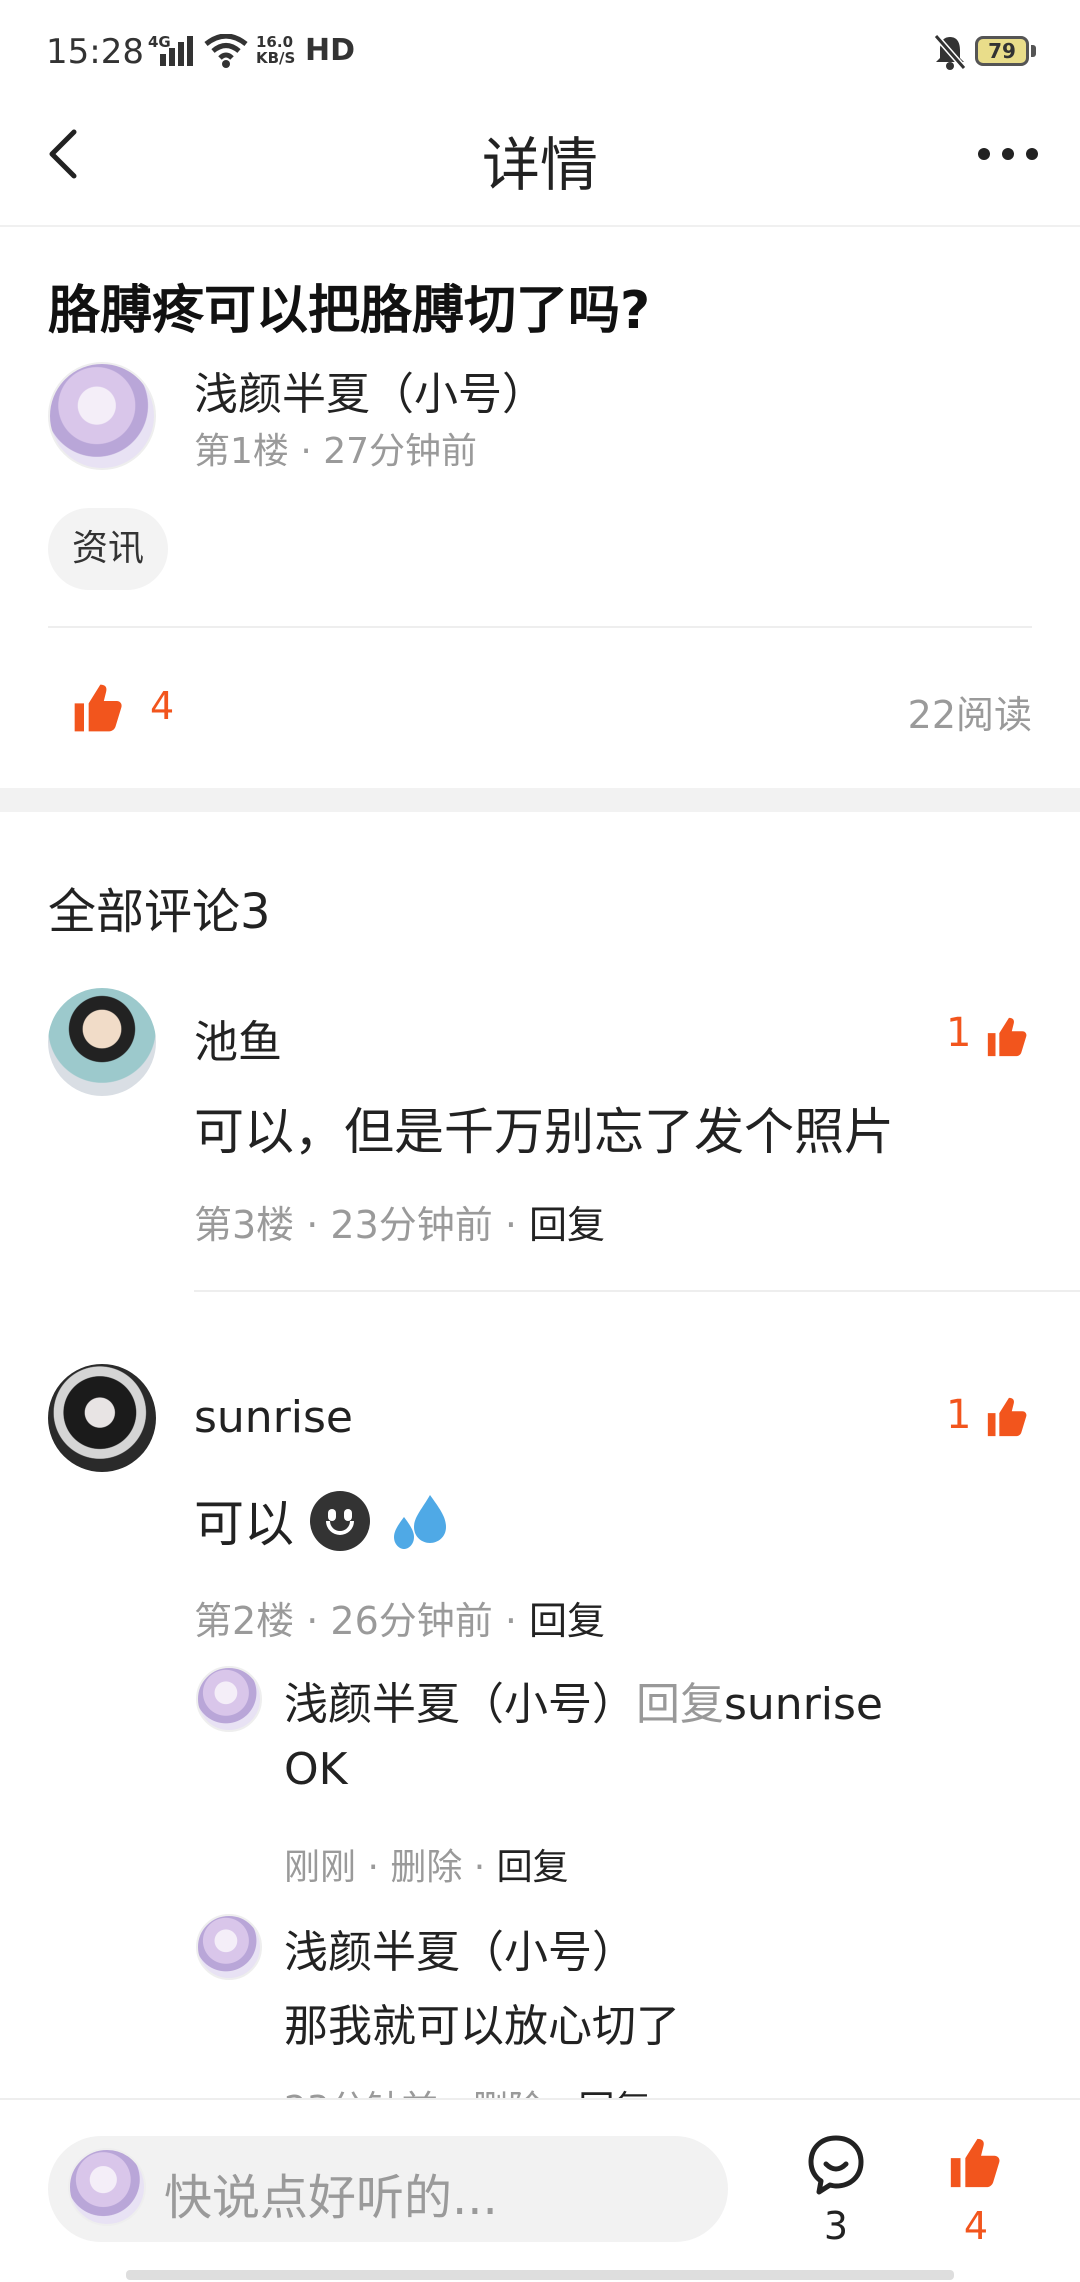  Describe the element at coordinates (159, 912) in the screenshot. I see `comments-header: 全部评论3` at that location.